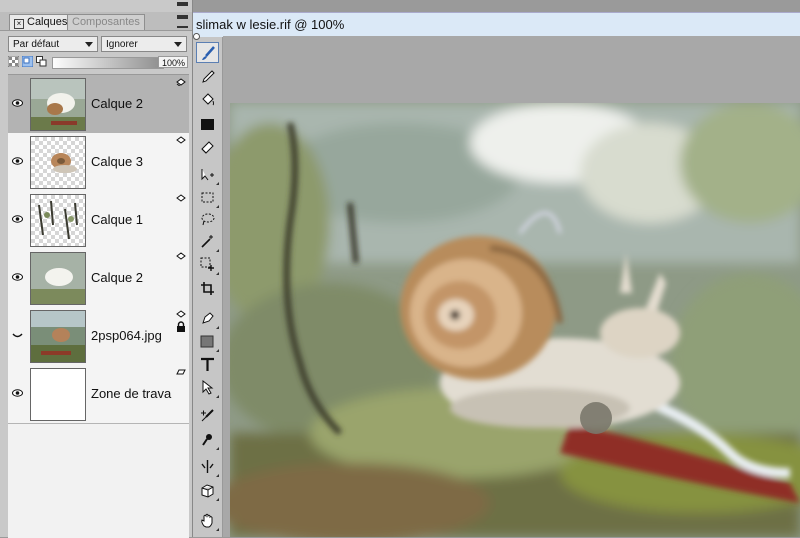 The image size is (800, 538). I want to click on tab-components: Composantes, so click(106, 22).